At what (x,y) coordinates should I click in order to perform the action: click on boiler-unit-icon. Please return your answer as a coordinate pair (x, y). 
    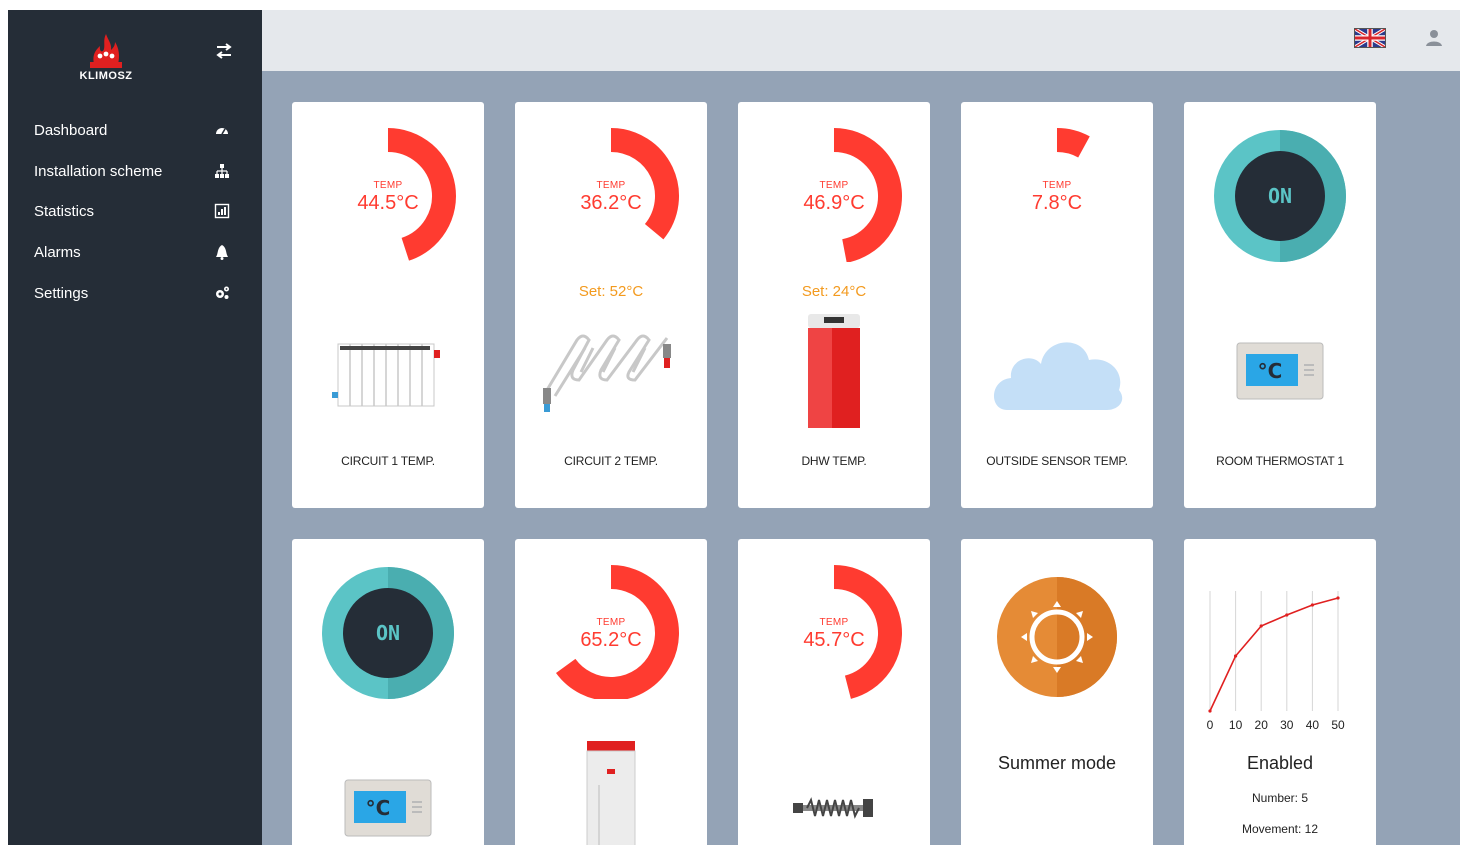
    Looking at the image, I should click on (611, 793).